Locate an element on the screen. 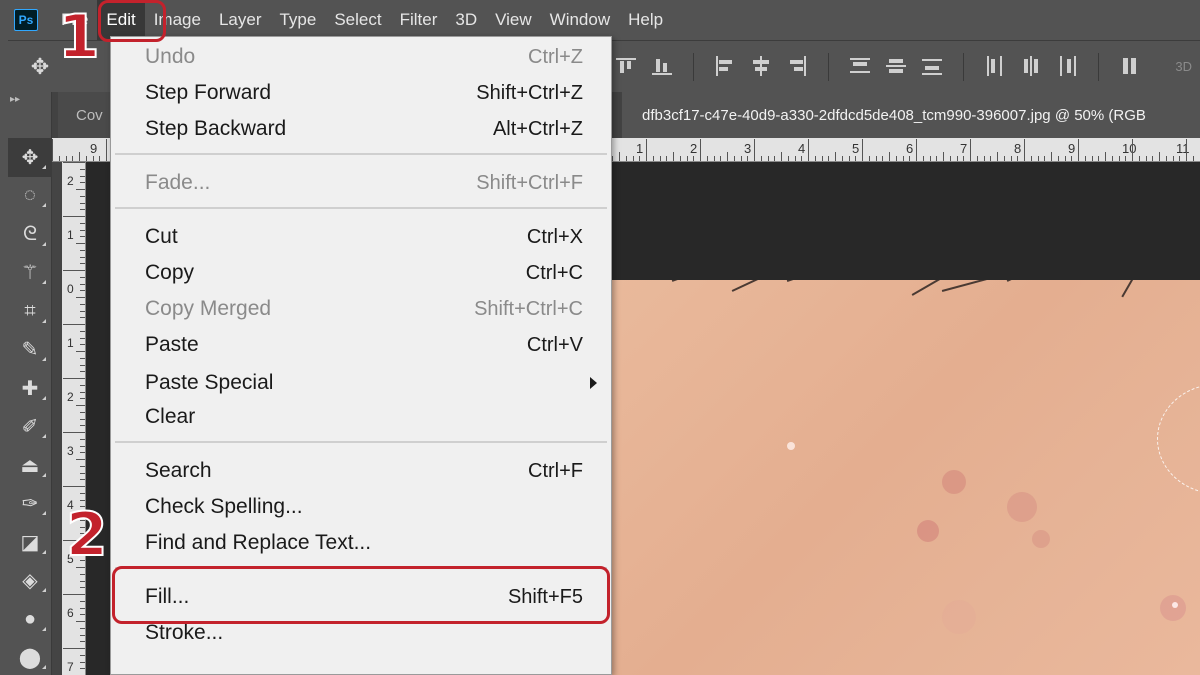 Image resolution: width=1200 pixels, height=675 pixels. menu-filter: Filter is located at coordinates (419, 20).